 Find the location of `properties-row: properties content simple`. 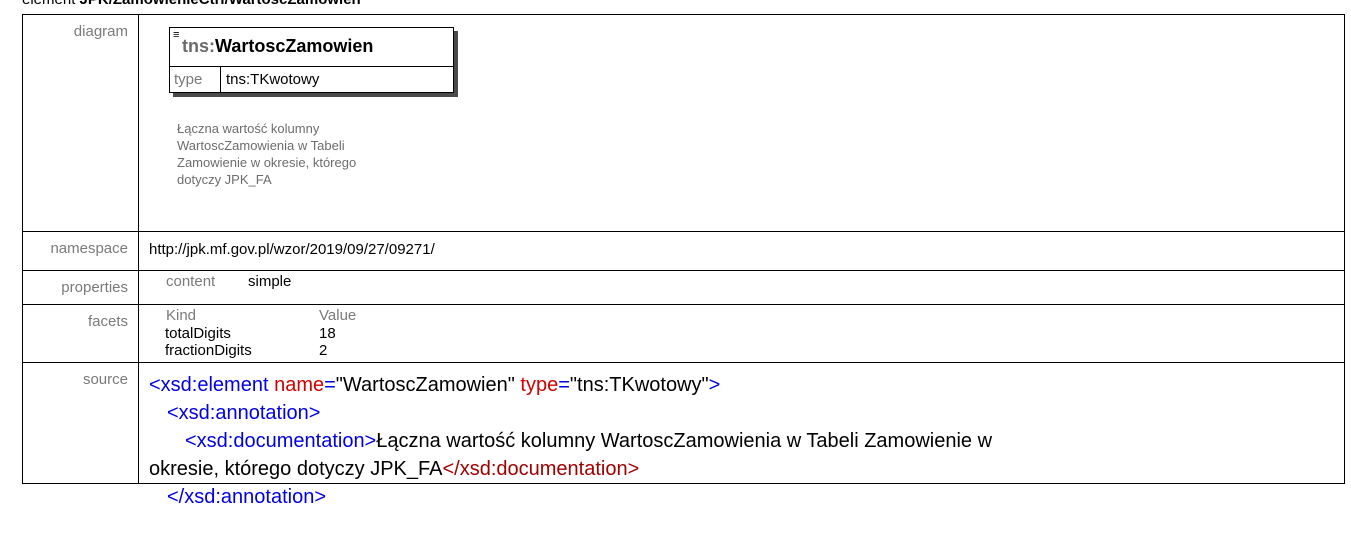

properties-row: properties content simple is located at coordinates (683, 287).